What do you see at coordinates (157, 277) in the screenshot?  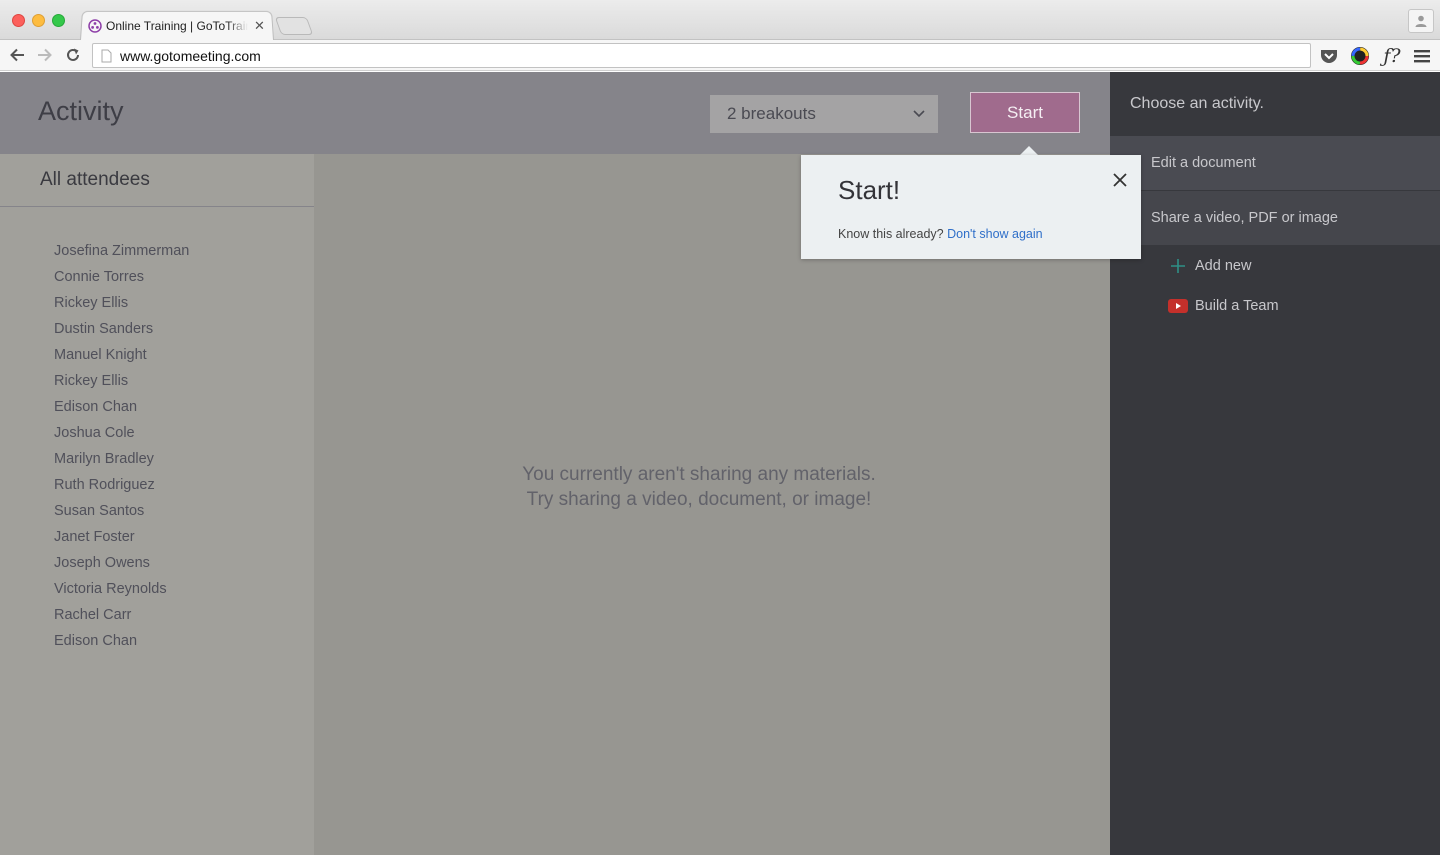 I see `attendee-list-item: Connie Torres` at bounding box center [157, 277].